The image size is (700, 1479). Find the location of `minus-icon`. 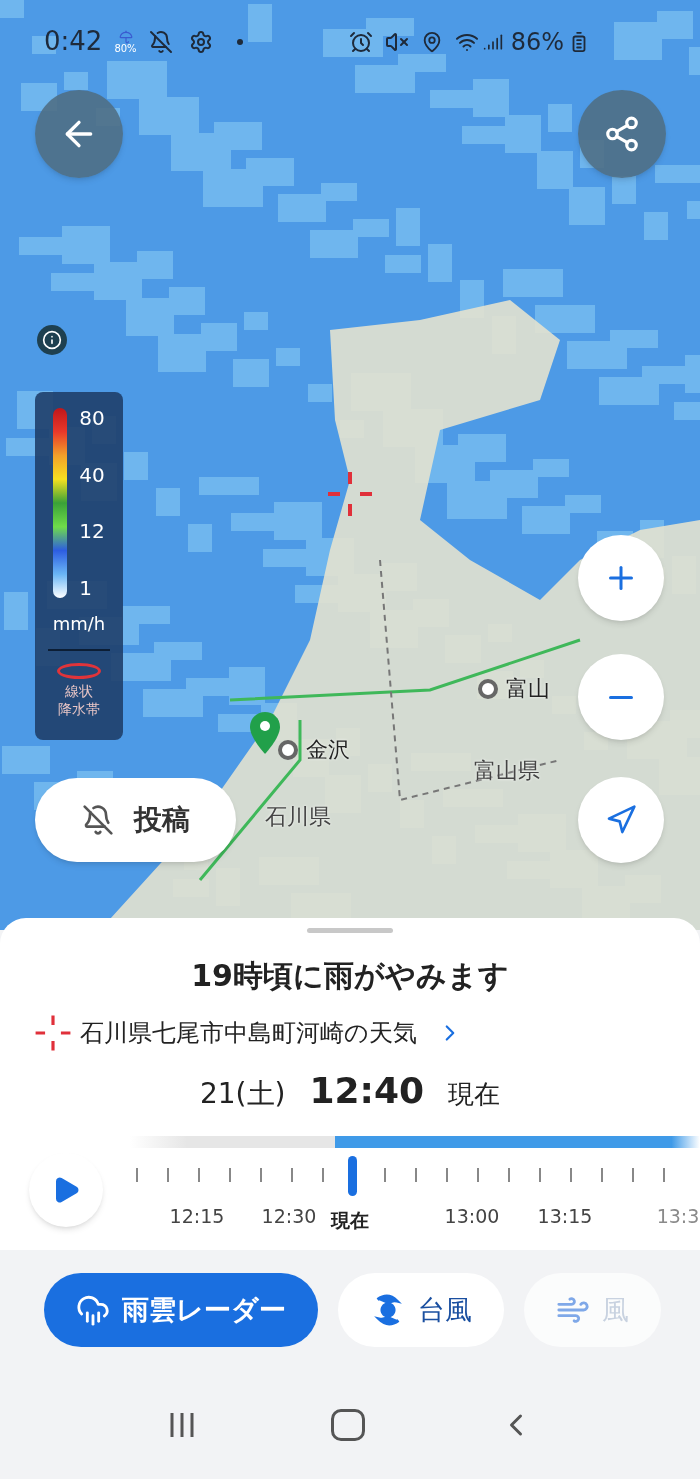

minus-icon is located at coordinates (621, 697).